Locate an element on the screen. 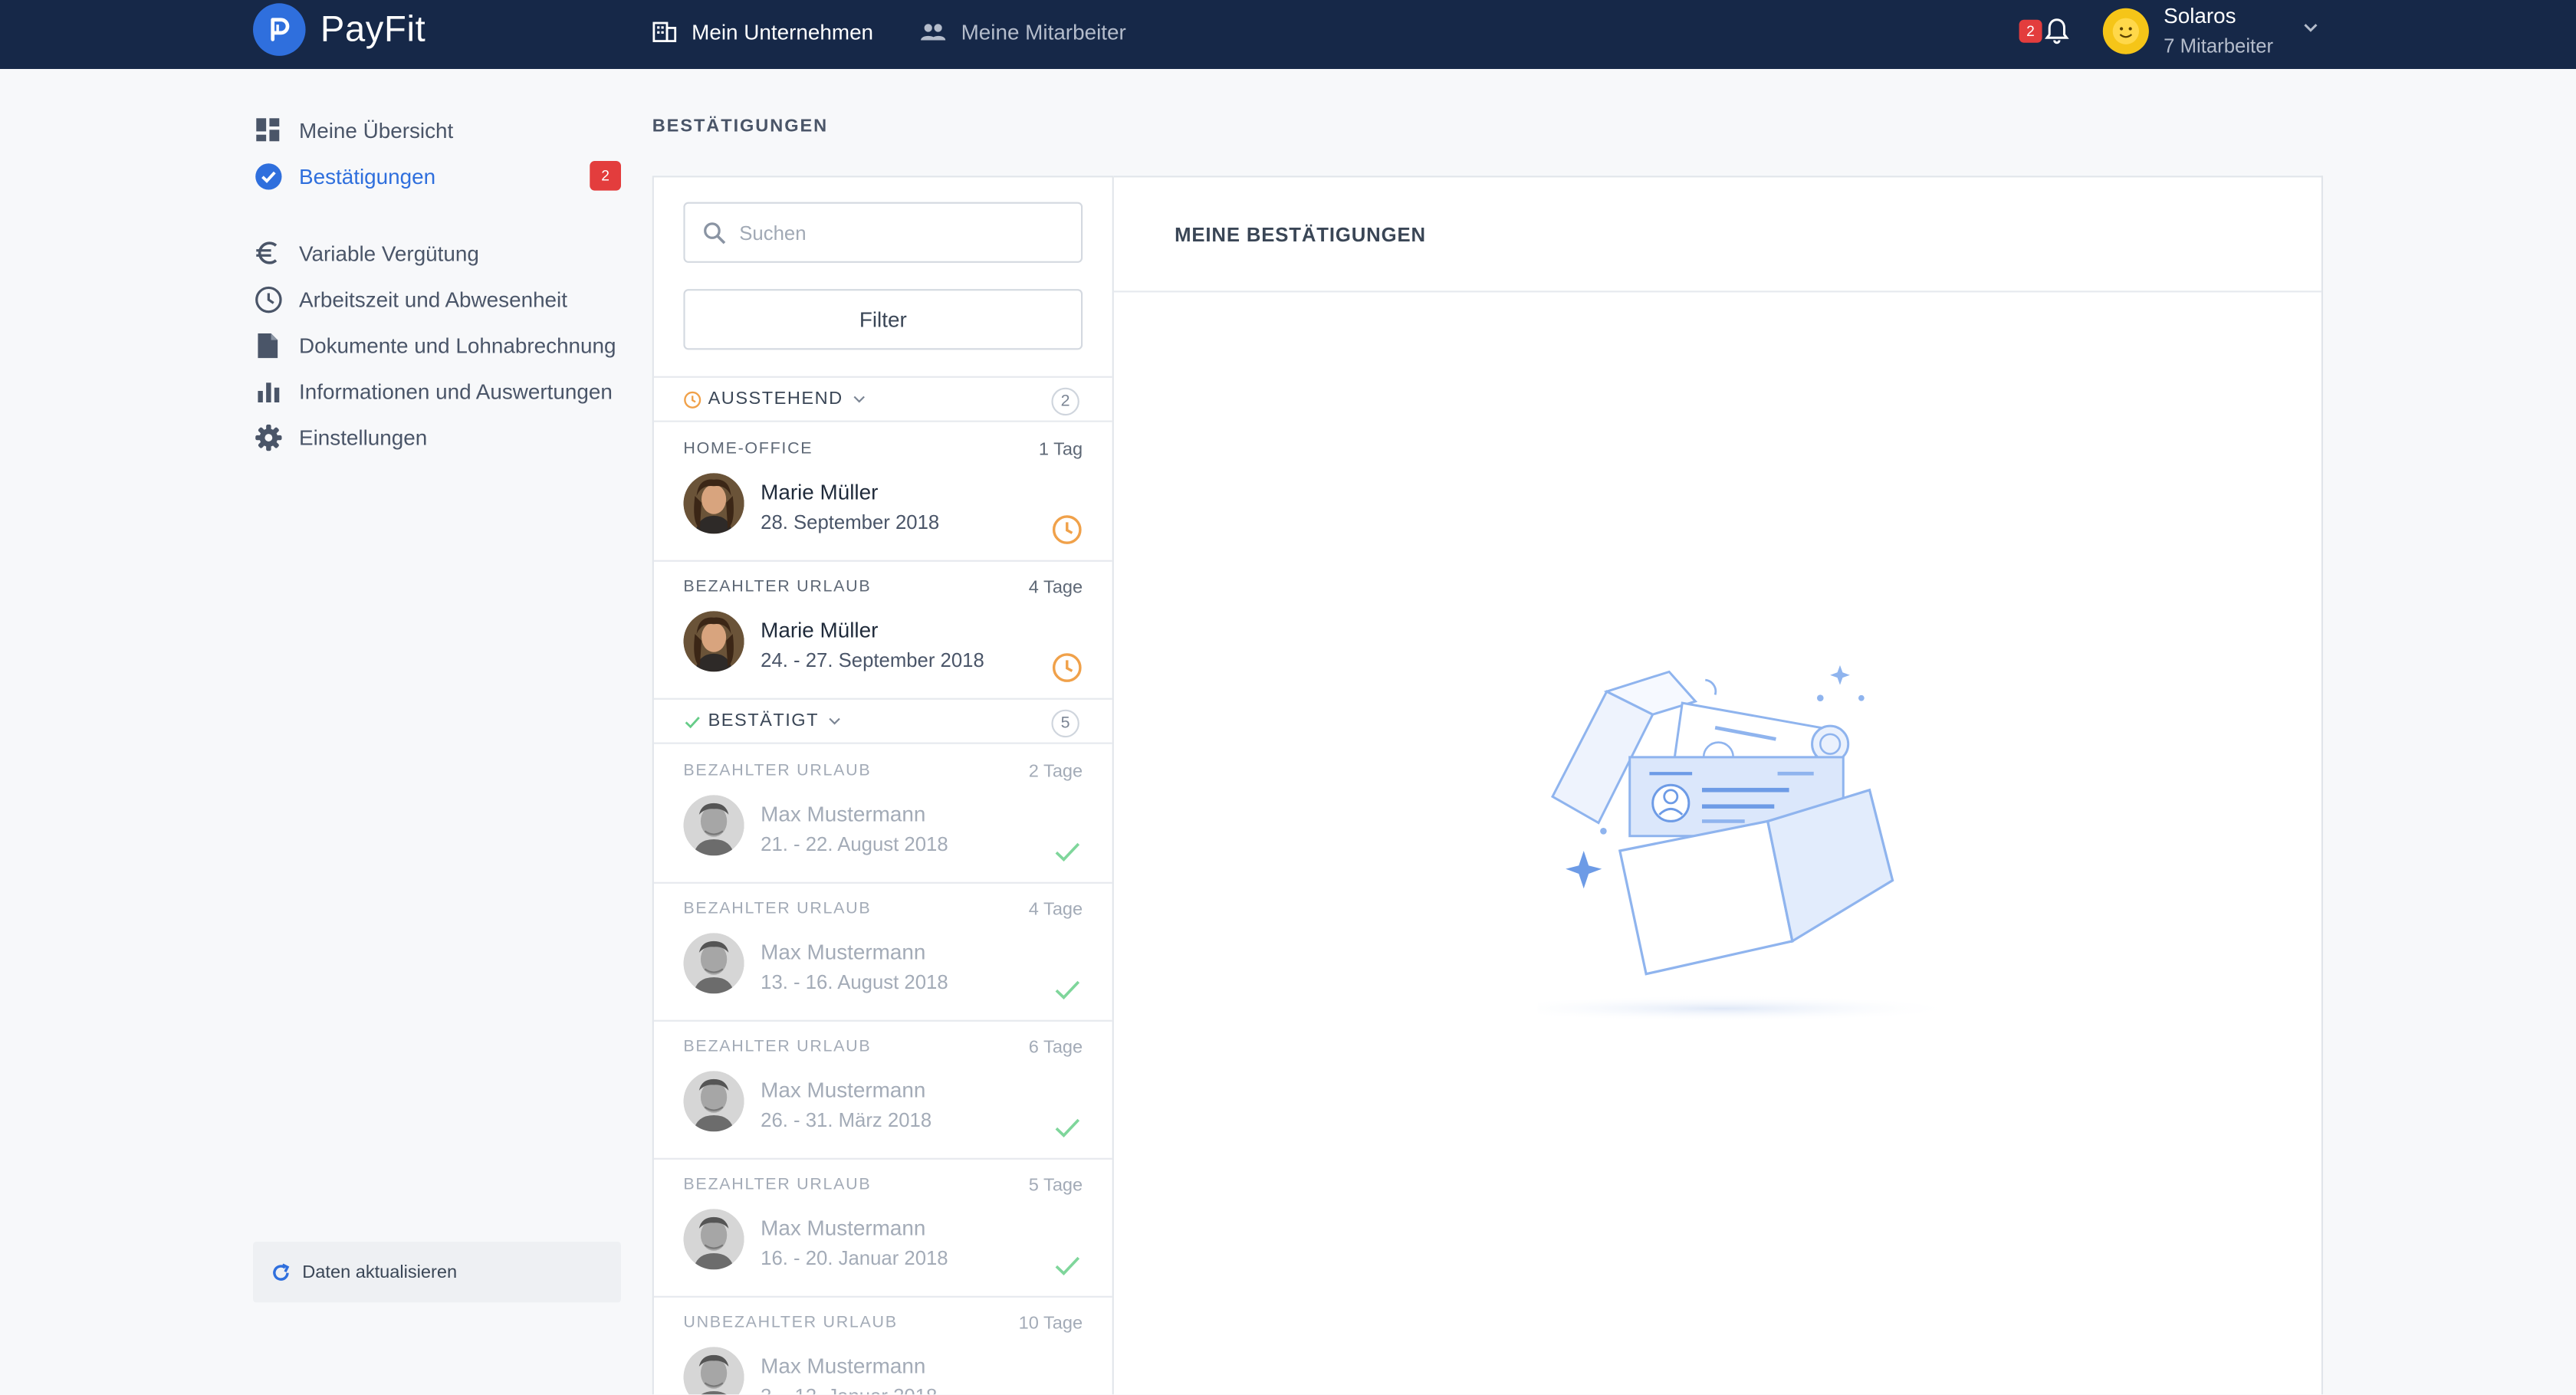 The width and height of the screenshot is (2576, 1395). sidebar-item-confirmations: Bestätigungen 2 is located at coordinates (437, 176).